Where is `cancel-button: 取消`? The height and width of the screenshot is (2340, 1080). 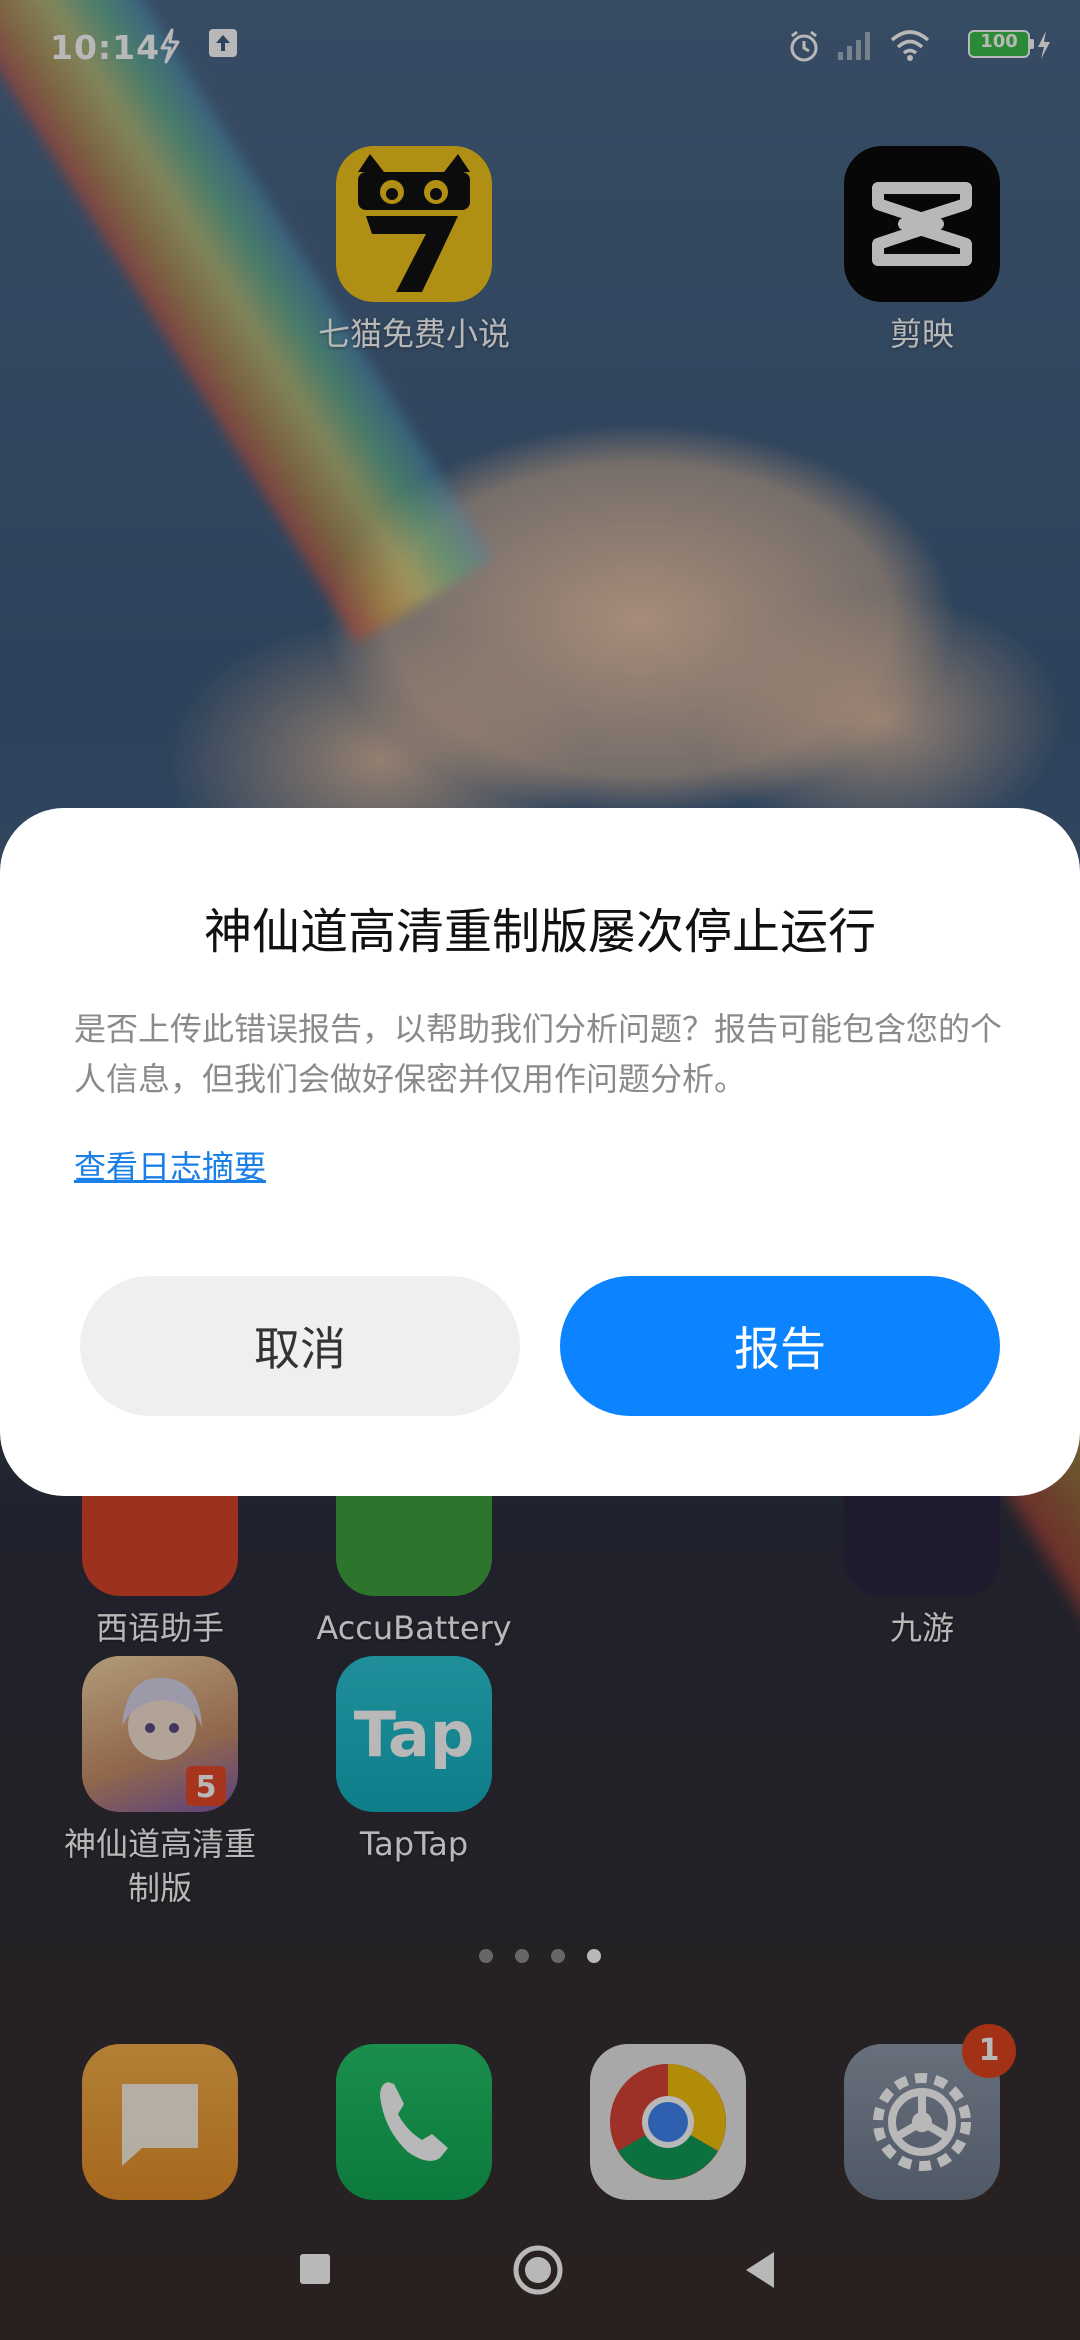 cancel-button: 取消 is located at coordinates (300, 1346).